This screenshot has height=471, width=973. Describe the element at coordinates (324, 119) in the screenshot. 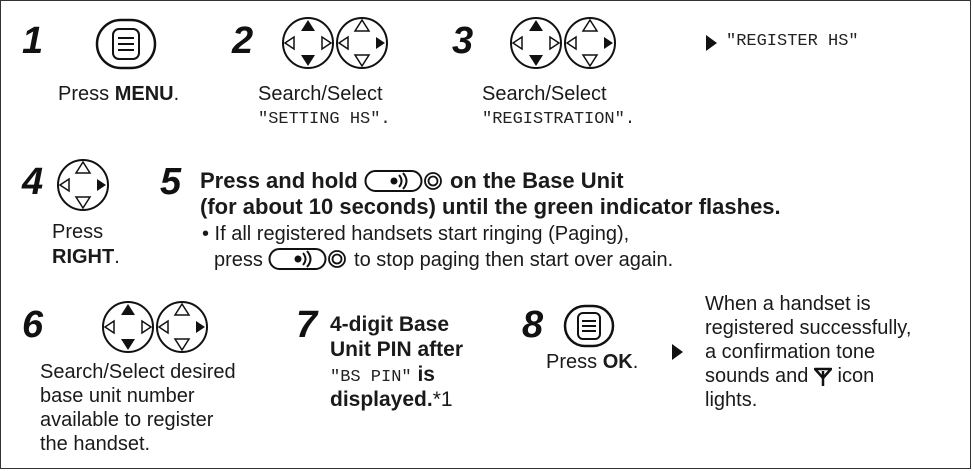

I see `step-2-mono: "SETTING HS".` at that location.